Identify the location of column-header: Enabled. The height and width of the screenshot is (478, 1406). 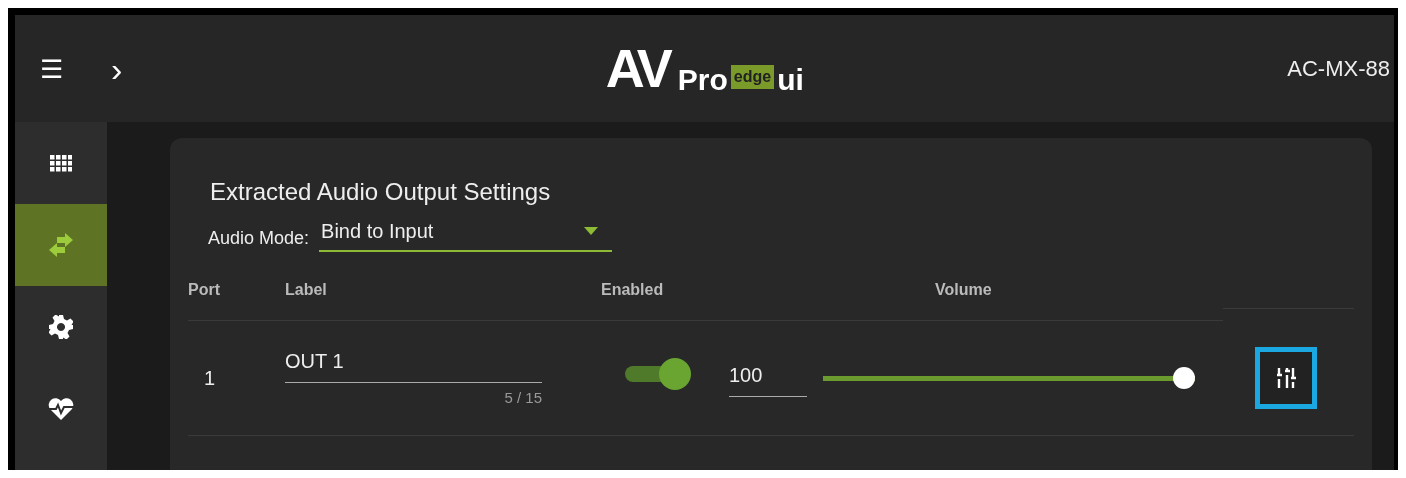
(665, 290).